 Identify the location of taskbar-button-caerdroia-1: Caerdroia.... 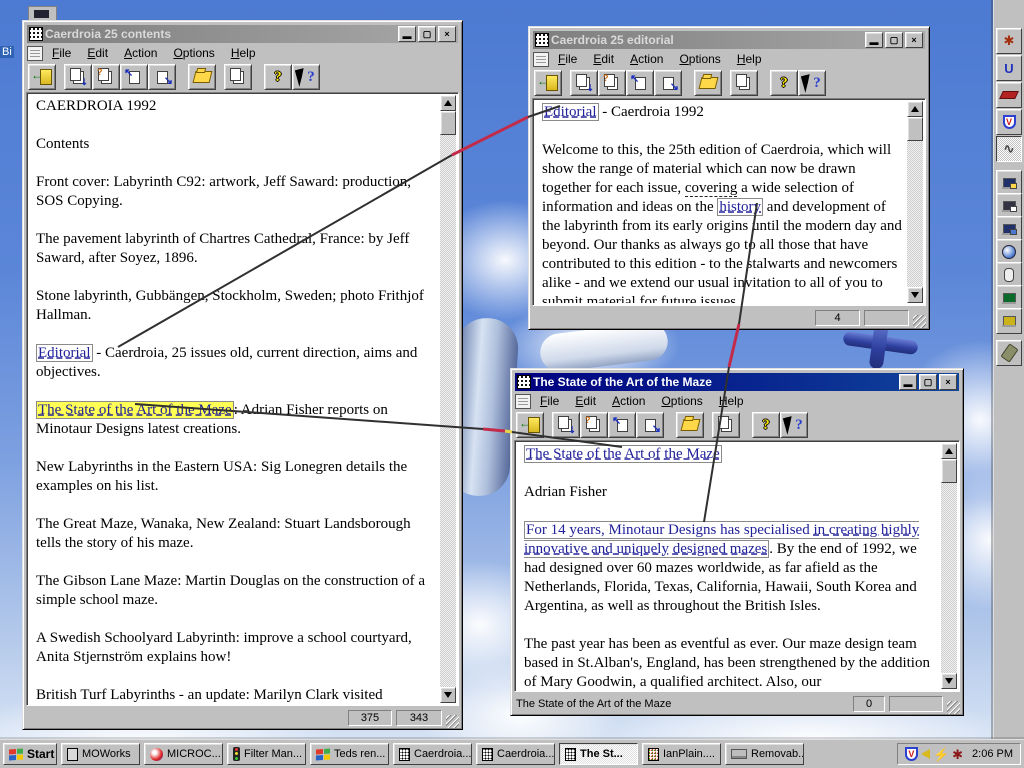
(432, 754).